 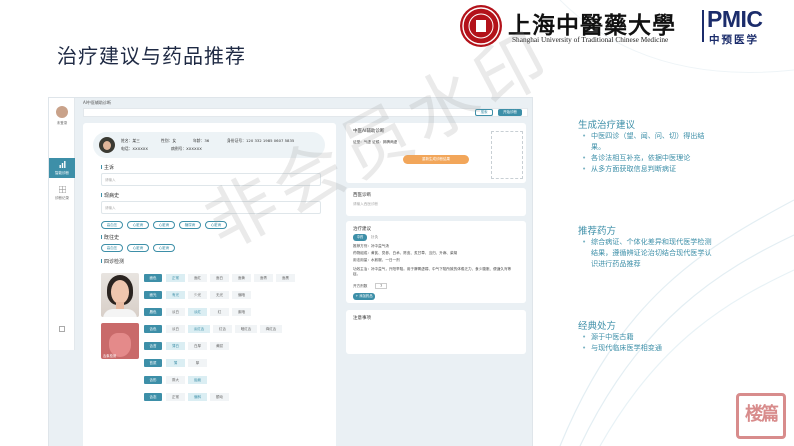 I want to click on tongue-option: 暗红舌, so click(x=246, y=329).